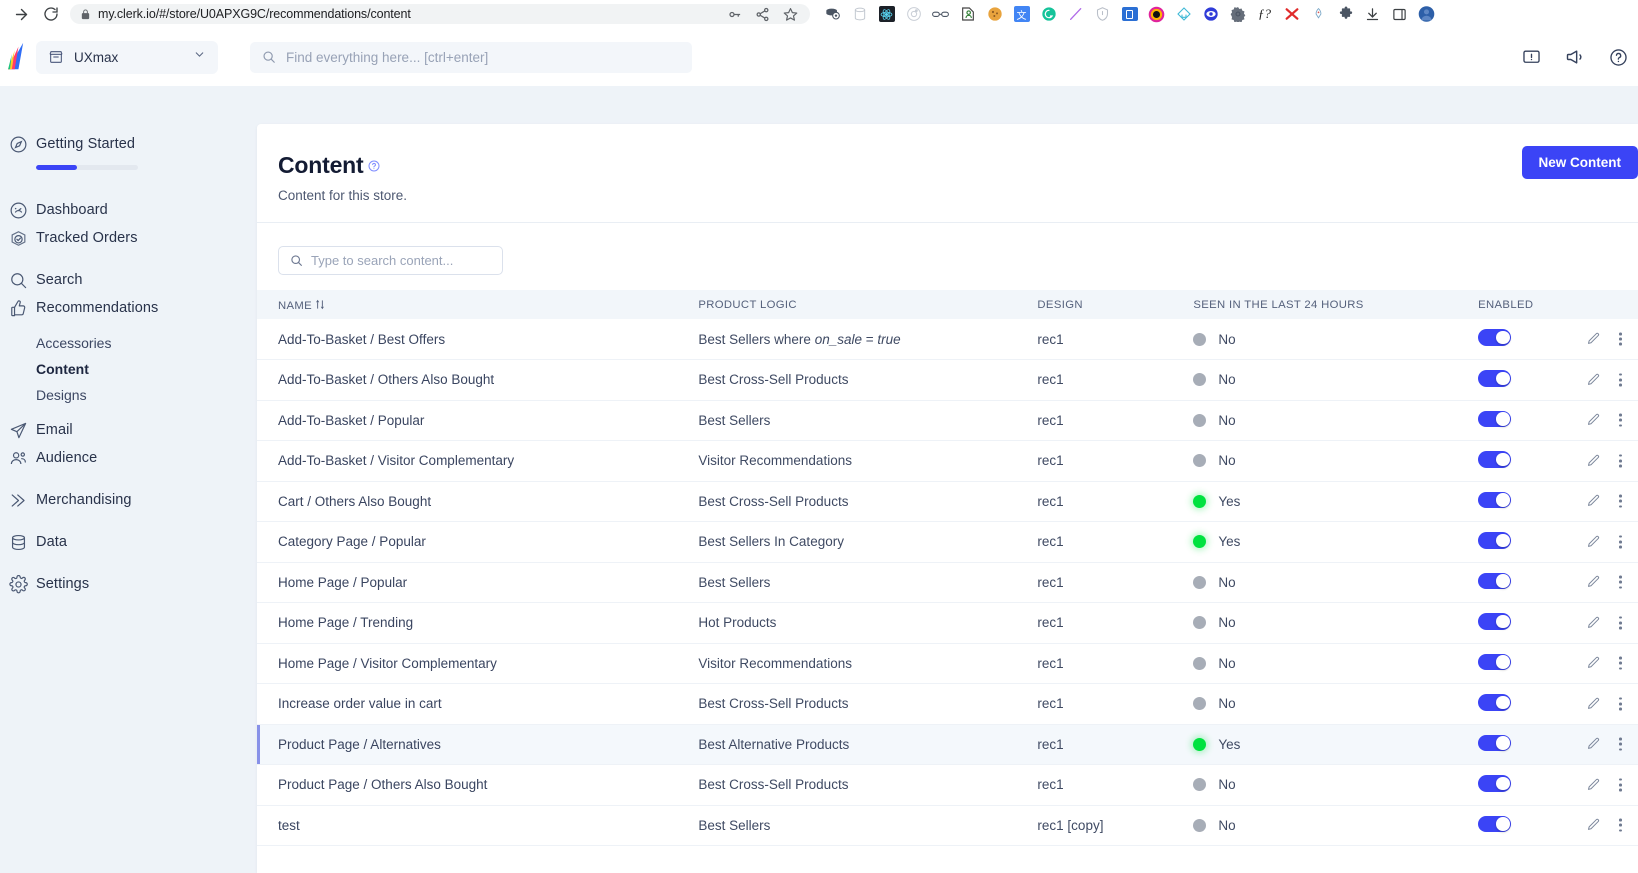 This screenshot has width=1638, height=873. I want to click on puzzle-piece-icon, so click(1345, 14).